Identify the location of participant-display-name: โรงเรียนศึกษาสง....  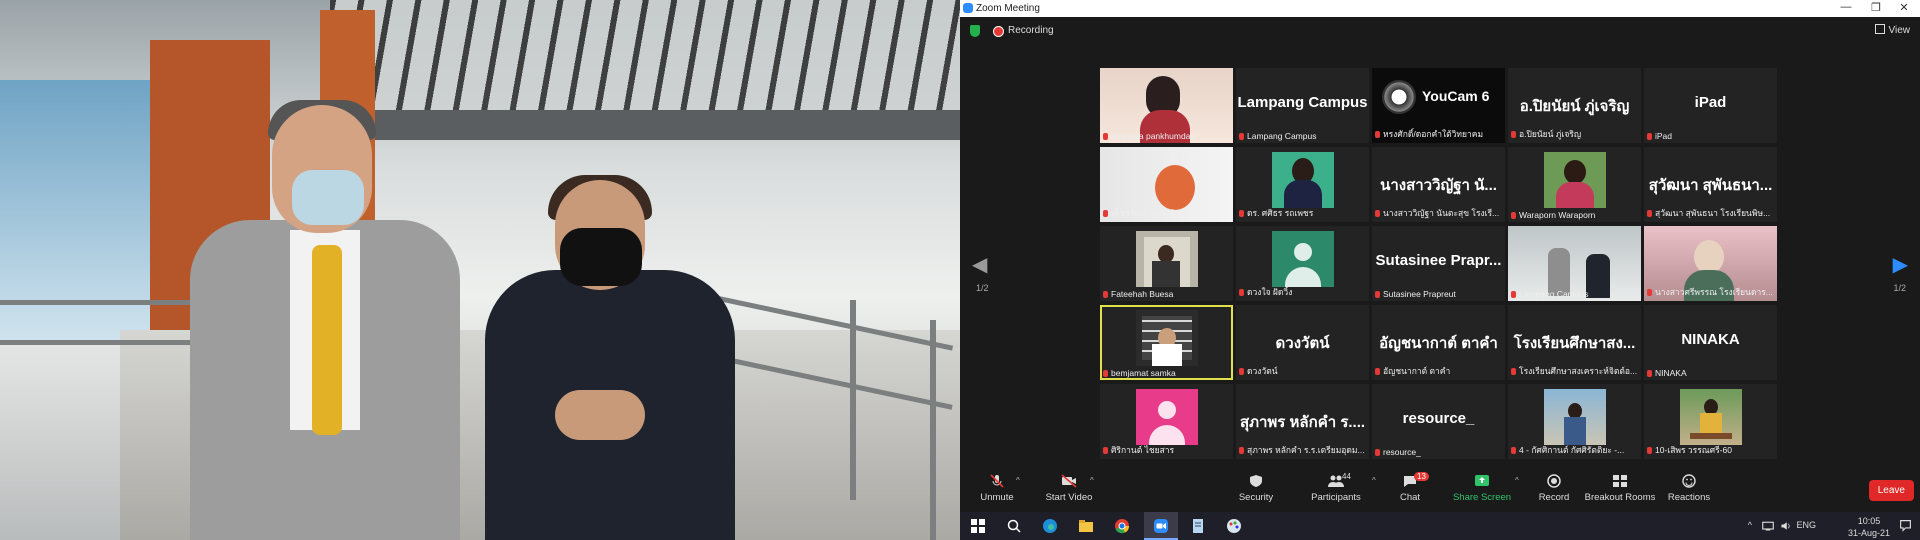
(1574, 343).